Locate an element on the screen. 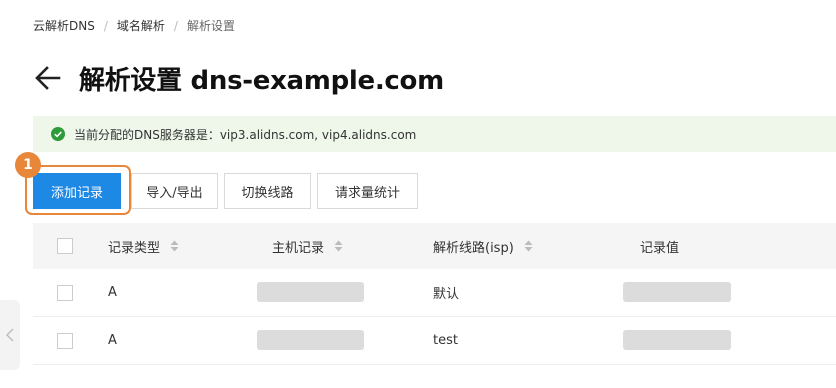  check-circle-icon is located at coordinates (58, 134).